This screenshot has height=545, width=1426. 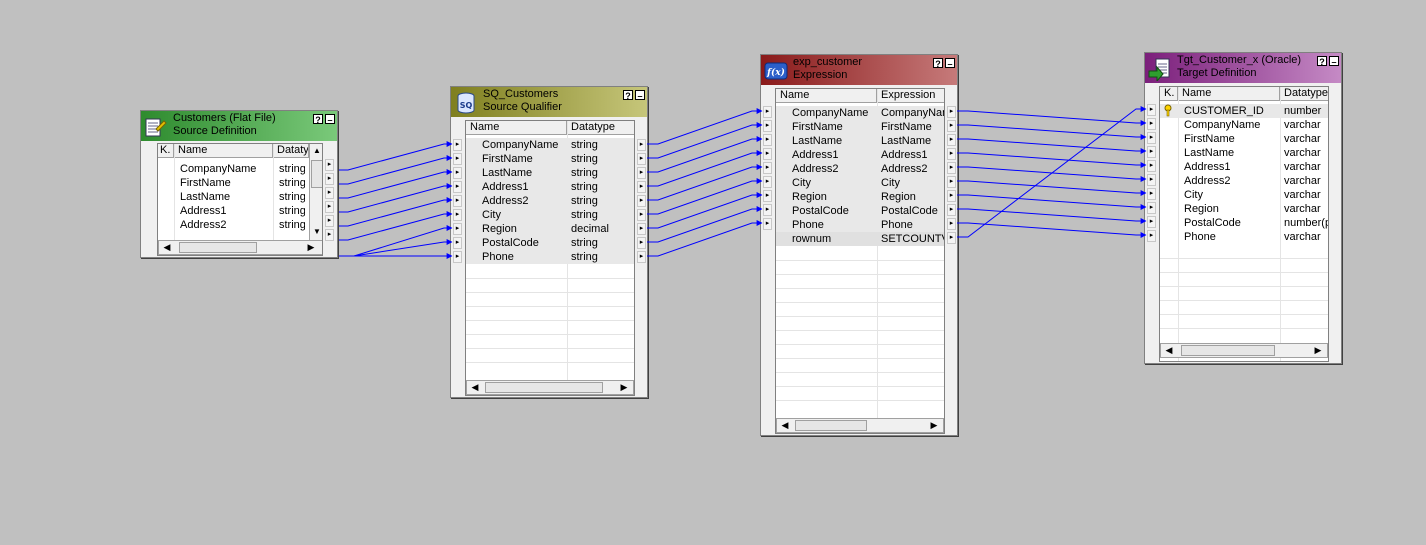 What do you see at coordinates (705, 126) in the screenshot?
I see `link-companyname` at bounding box center [705, 126].